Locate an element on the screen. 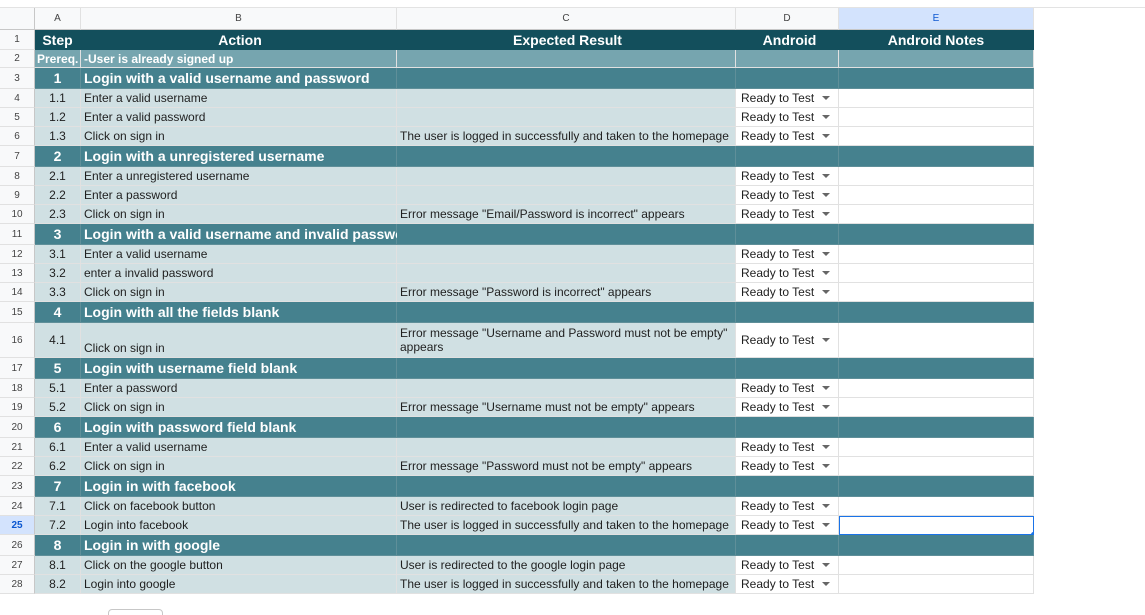 The image size is (1145, 615). step-number: 2.1 is located at coordinates (58, 176).